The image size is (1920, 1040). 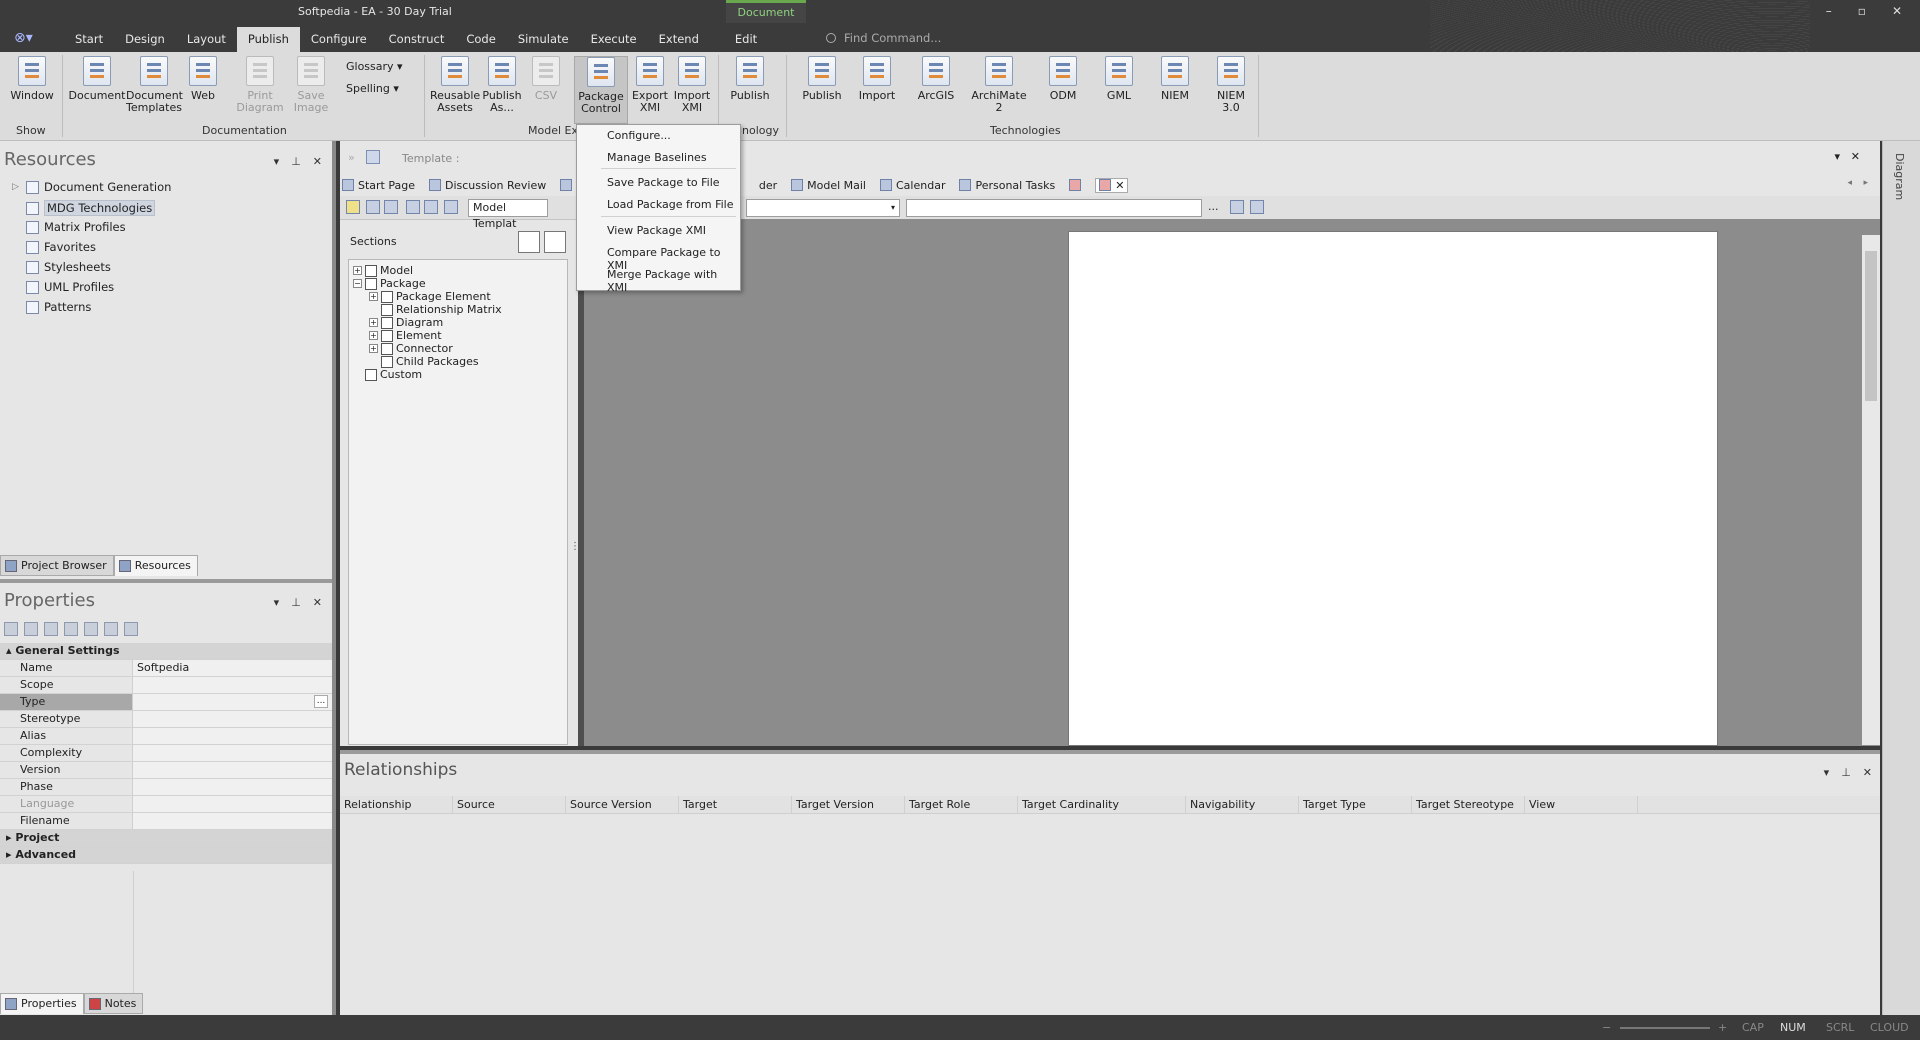 I want to click on property-row: Alias, so click(x=166, y=736).